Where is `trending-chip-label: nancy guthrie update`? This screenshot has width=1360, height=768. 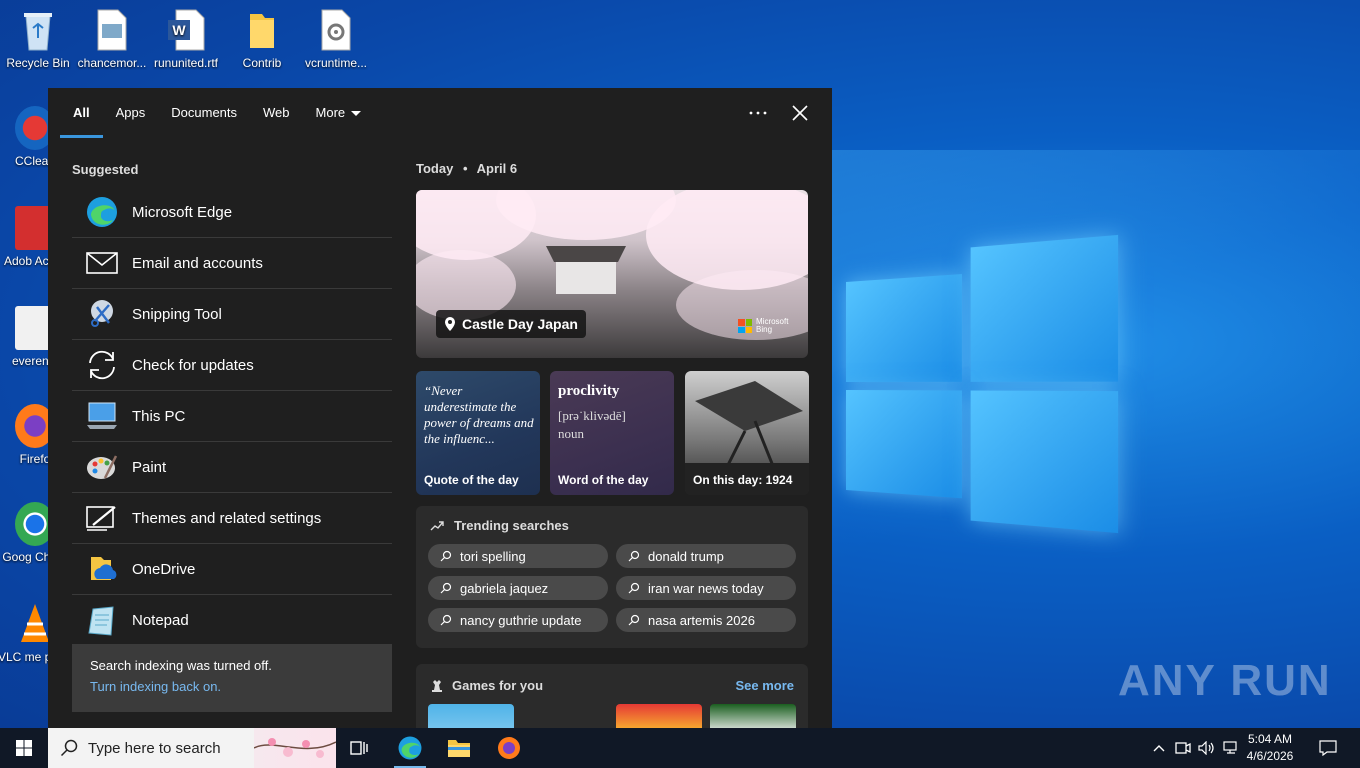 trending-chip-label: nancy guthrie update is located at coordinates (520, 620).